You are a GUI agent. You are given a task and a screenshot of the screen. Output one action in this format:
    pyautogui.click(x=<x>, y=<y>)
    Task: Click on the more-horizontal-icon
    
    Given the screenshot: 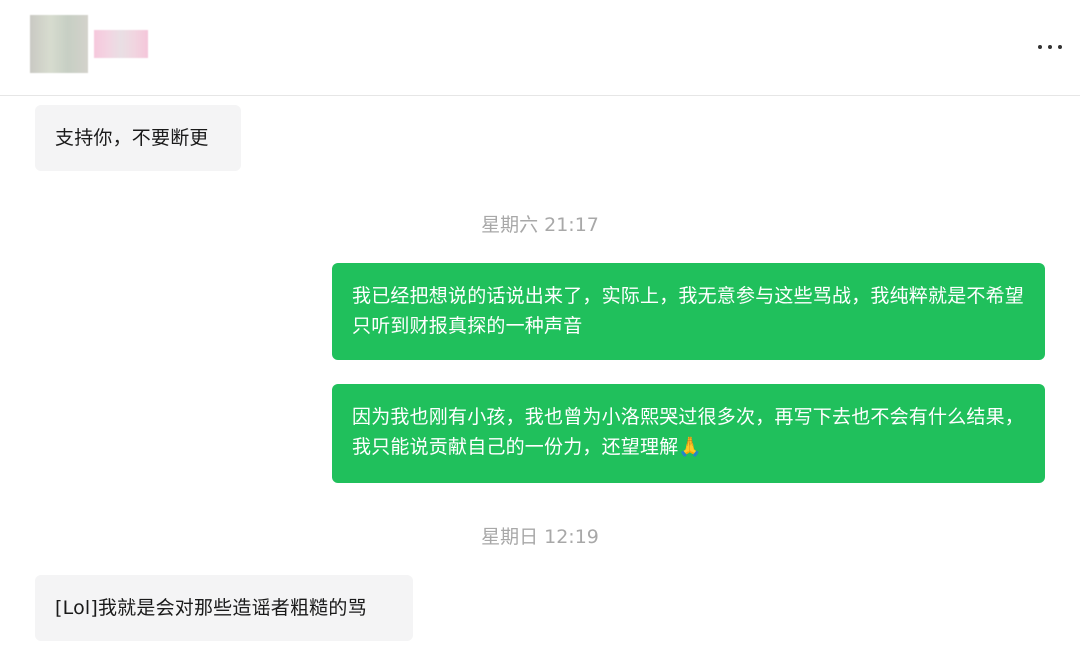 What is the action you would take?
    pyautogui.click(x=1050, y=47)
    